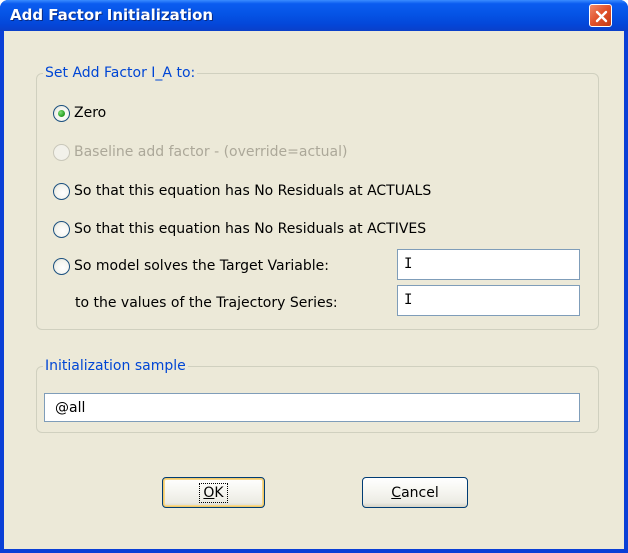 This screenshot has height=553, width=628. I want to click on option-target-variable-label: So model solves the Target Variable:, so click(201, 266).